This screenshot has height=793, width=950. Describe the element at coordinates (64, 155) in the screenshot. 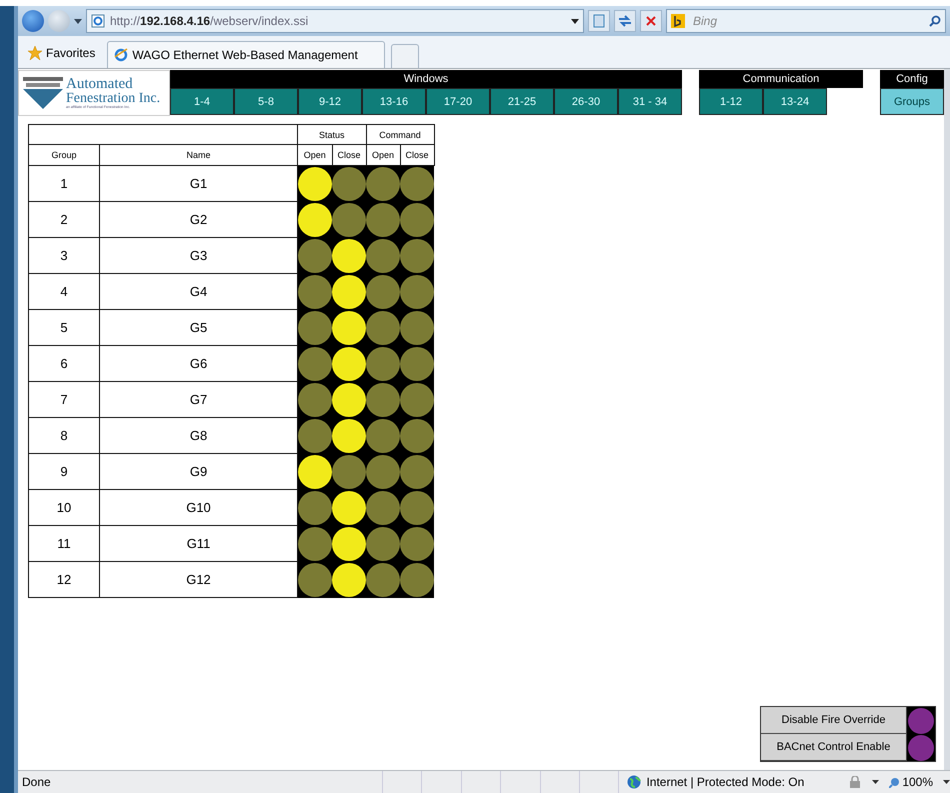

I see `column-header: Group` at that location.